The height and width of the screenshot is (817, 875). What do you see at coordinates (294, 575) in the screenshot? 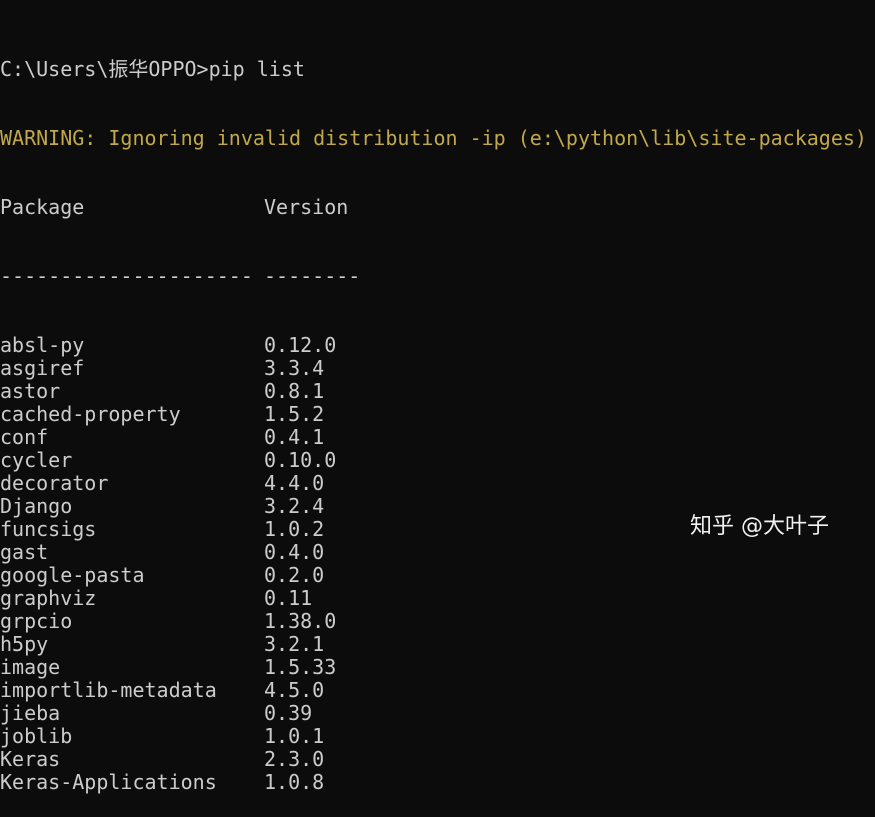
I see `package-version: 0.2.0` at bounding box center [294, 575].